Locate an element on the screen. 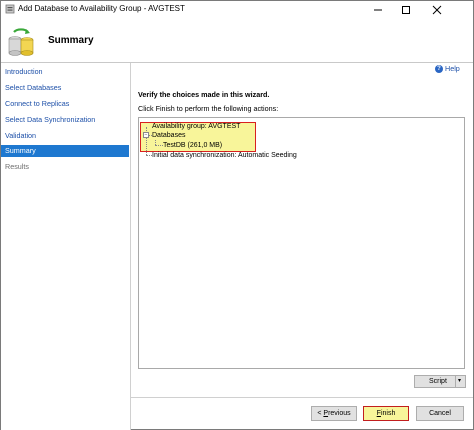 This screenshot has height=430, width=474. sidebar-item-select-databases: Select Databases is located at coordinates (65, 88).